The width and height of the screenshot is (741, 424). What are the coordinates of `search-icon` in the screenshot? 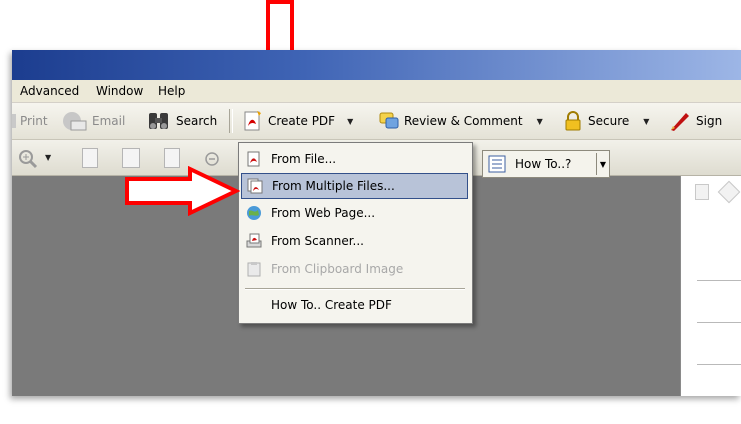 It's located at (158, 121).